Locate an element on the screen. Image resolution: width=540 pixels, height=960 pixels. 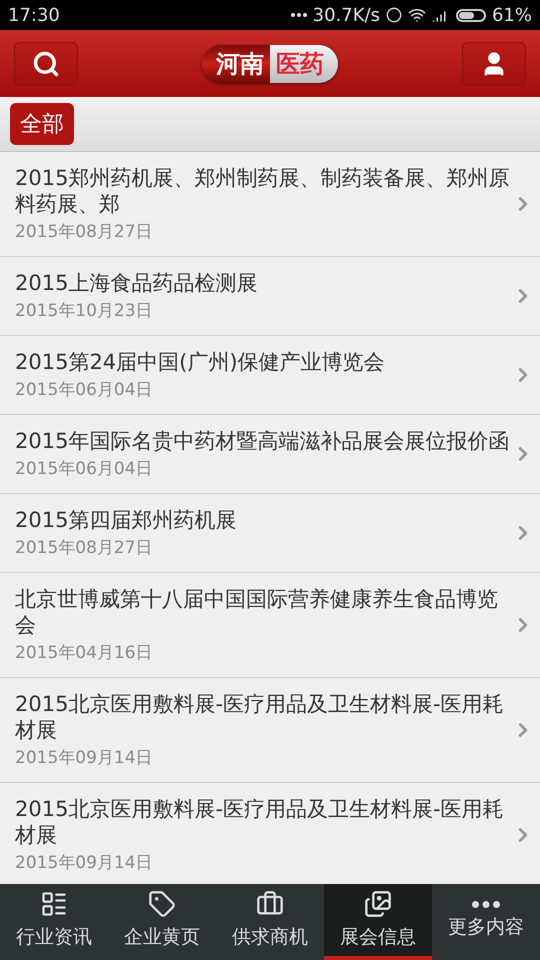
app-logo: 河南 医药 is located at coordinates (270, 63).